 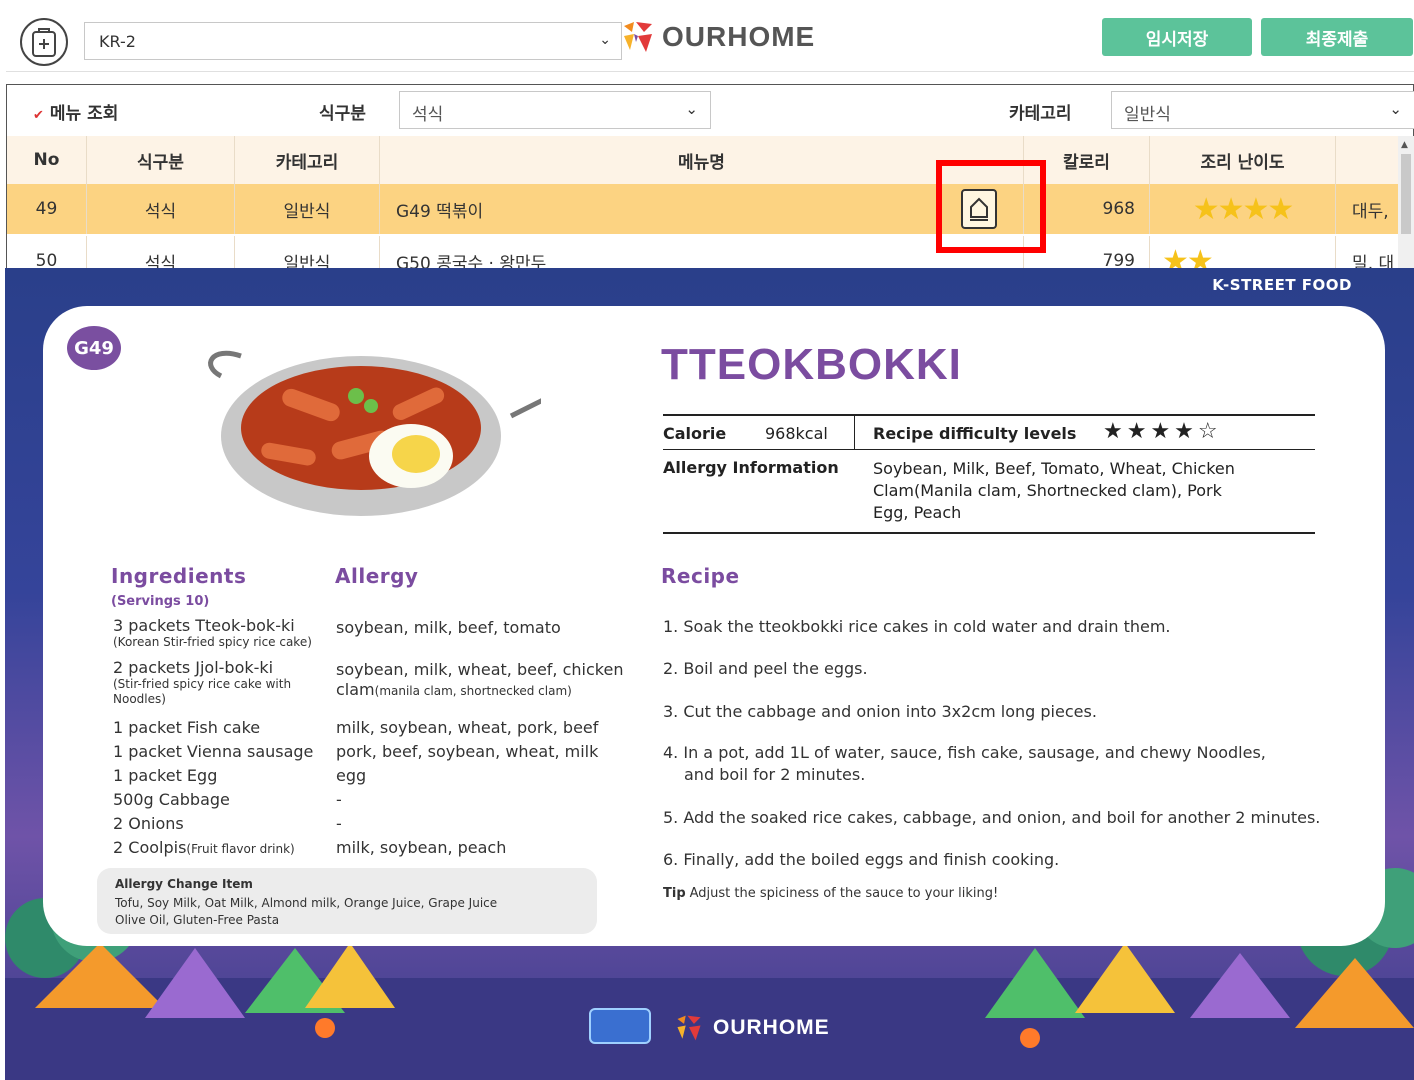 What do you see at coordinates (471, 261) in the screenshot?
I see `cell-menu-name: G50 콩국수 · 왕만두` at bounding box center [471, 261].